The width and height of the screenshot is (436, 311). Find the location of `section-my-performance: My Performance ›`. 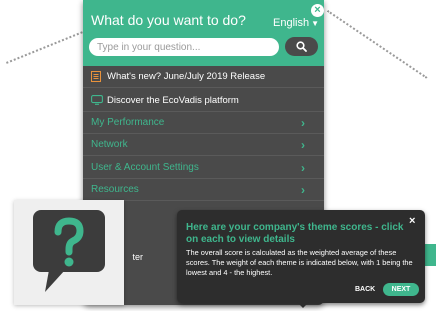

section-my-performance: My Performance › is located at coordinates (203, 123).